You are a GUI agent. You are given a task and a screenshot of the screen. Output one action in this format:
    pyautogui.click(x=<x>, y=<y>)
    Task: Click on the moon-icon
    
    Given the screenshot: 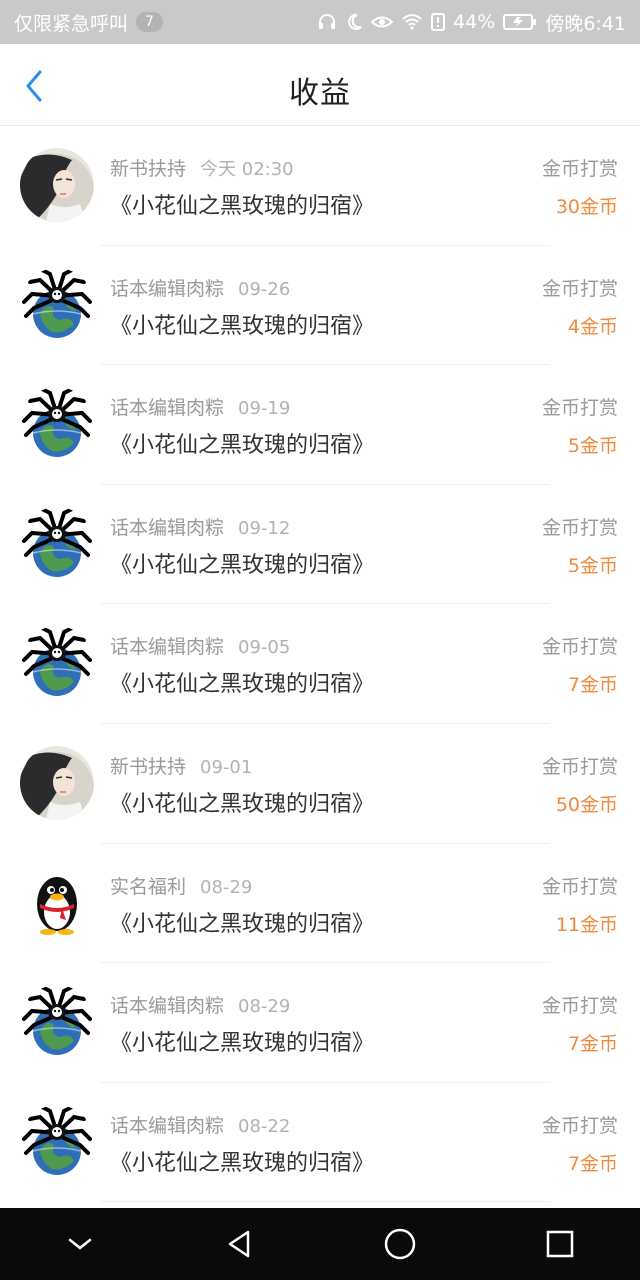 What is the action you would take?
    pyautogui.click(x=354, y=22)
    